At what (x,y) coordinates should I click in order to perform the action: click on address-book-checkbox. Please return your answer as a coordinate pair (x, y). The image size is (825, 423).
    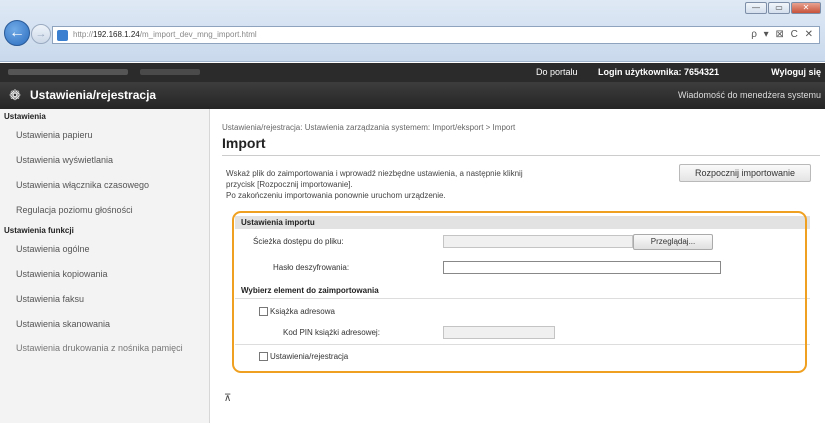
    Looking at the image, I should click on (263, 311).